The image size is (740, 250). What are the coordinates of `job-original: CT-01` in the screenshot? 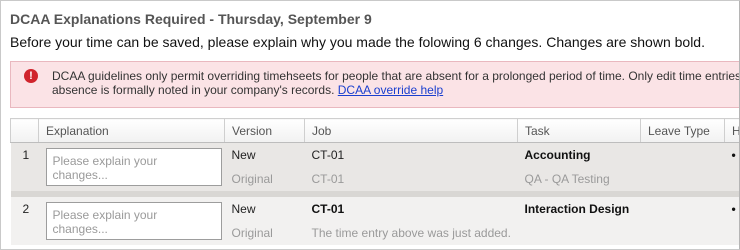 It's located at (411, 179).